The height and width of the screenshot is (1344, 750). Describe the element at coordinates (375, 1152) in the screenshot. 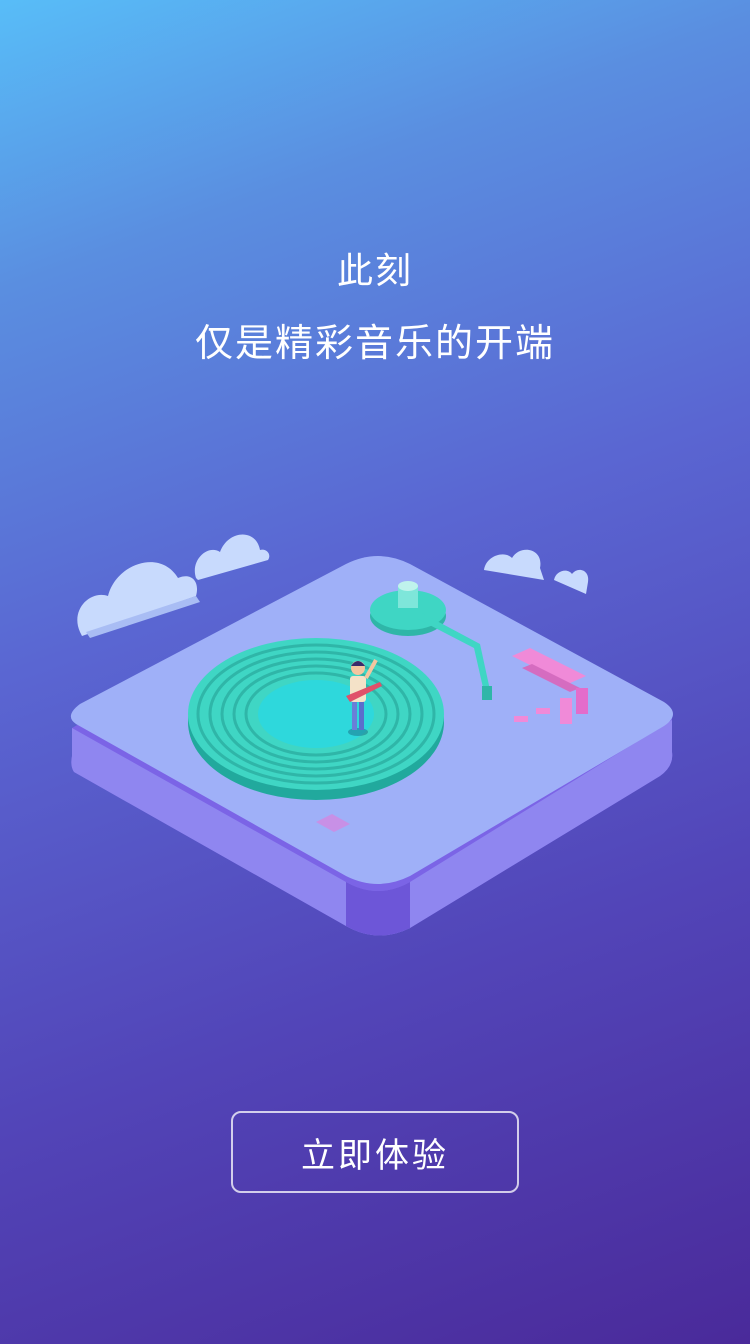

I see `try-now-button: 立即体验` at that location.